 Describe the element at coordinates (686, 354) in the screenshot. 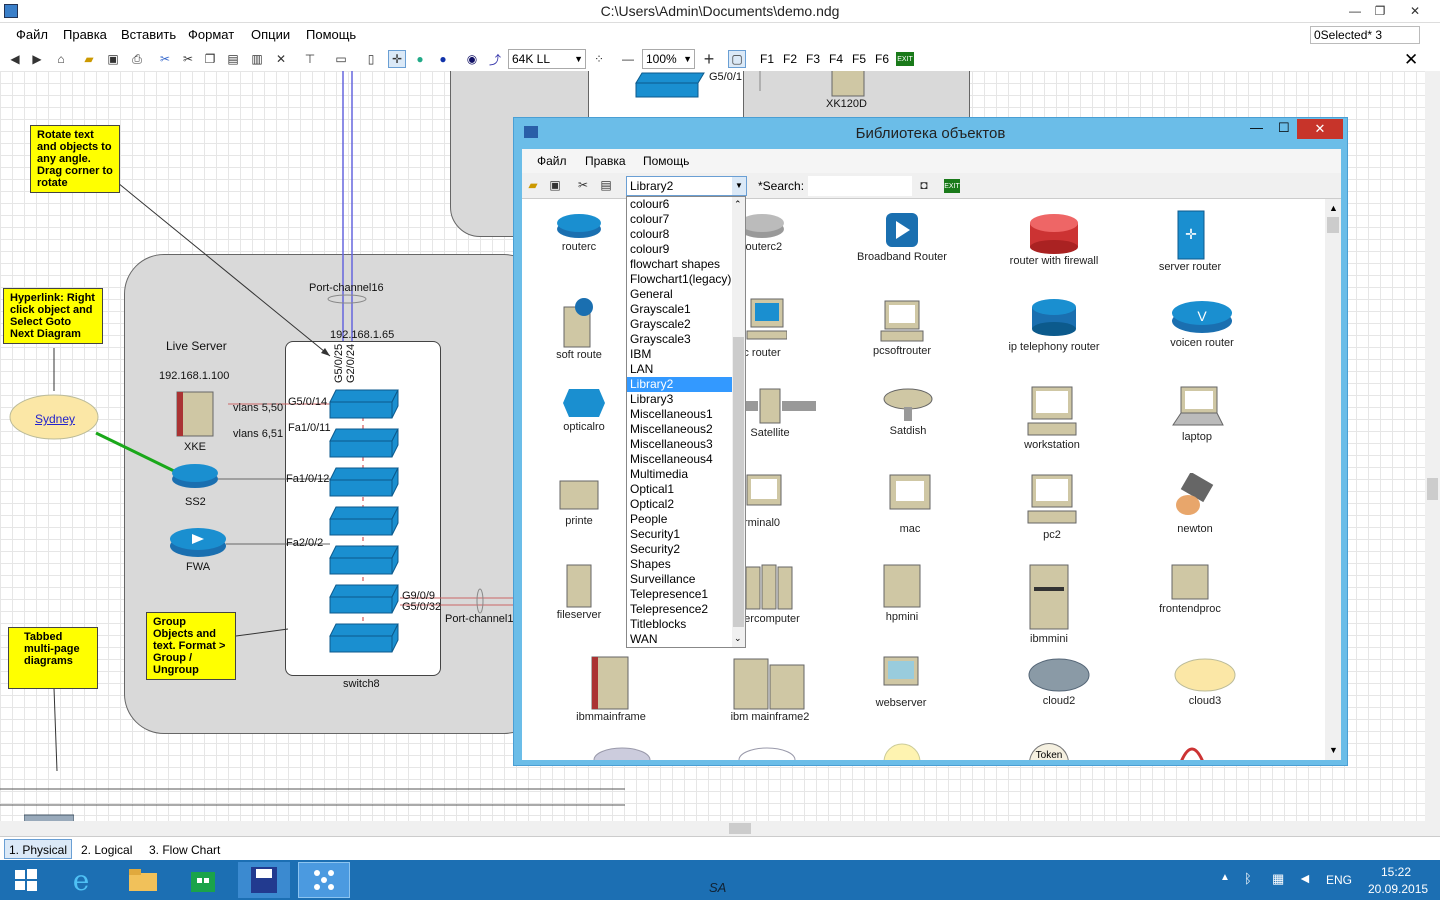

I see `dropdown-item: IBM` at that location.